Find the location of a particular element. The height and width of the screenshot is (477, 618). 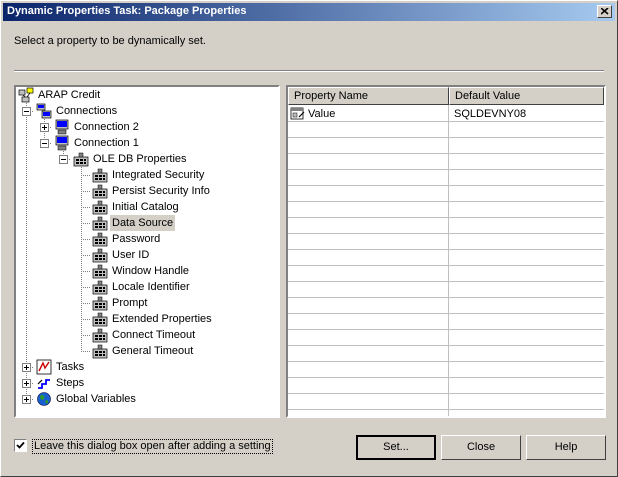

tree-node-label: OLE DB Properties is located at coordinates (140, 159).